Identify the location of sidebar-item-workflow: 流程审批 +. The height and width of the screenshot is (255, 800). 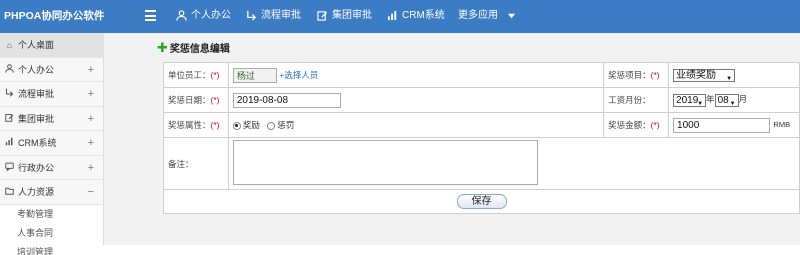
(51, 94).